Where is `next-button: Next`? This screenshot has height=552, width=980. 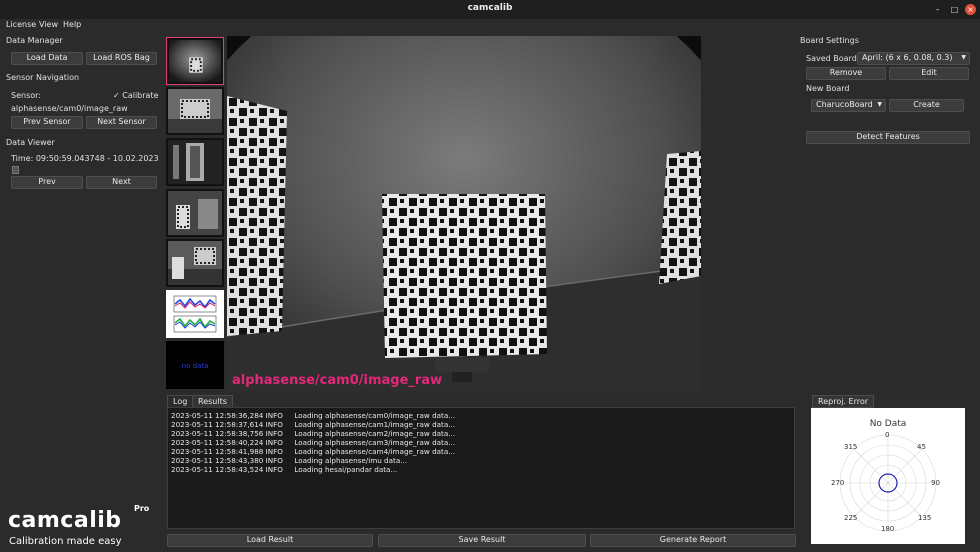 next-button: Next is located at coordinates (121, 182).